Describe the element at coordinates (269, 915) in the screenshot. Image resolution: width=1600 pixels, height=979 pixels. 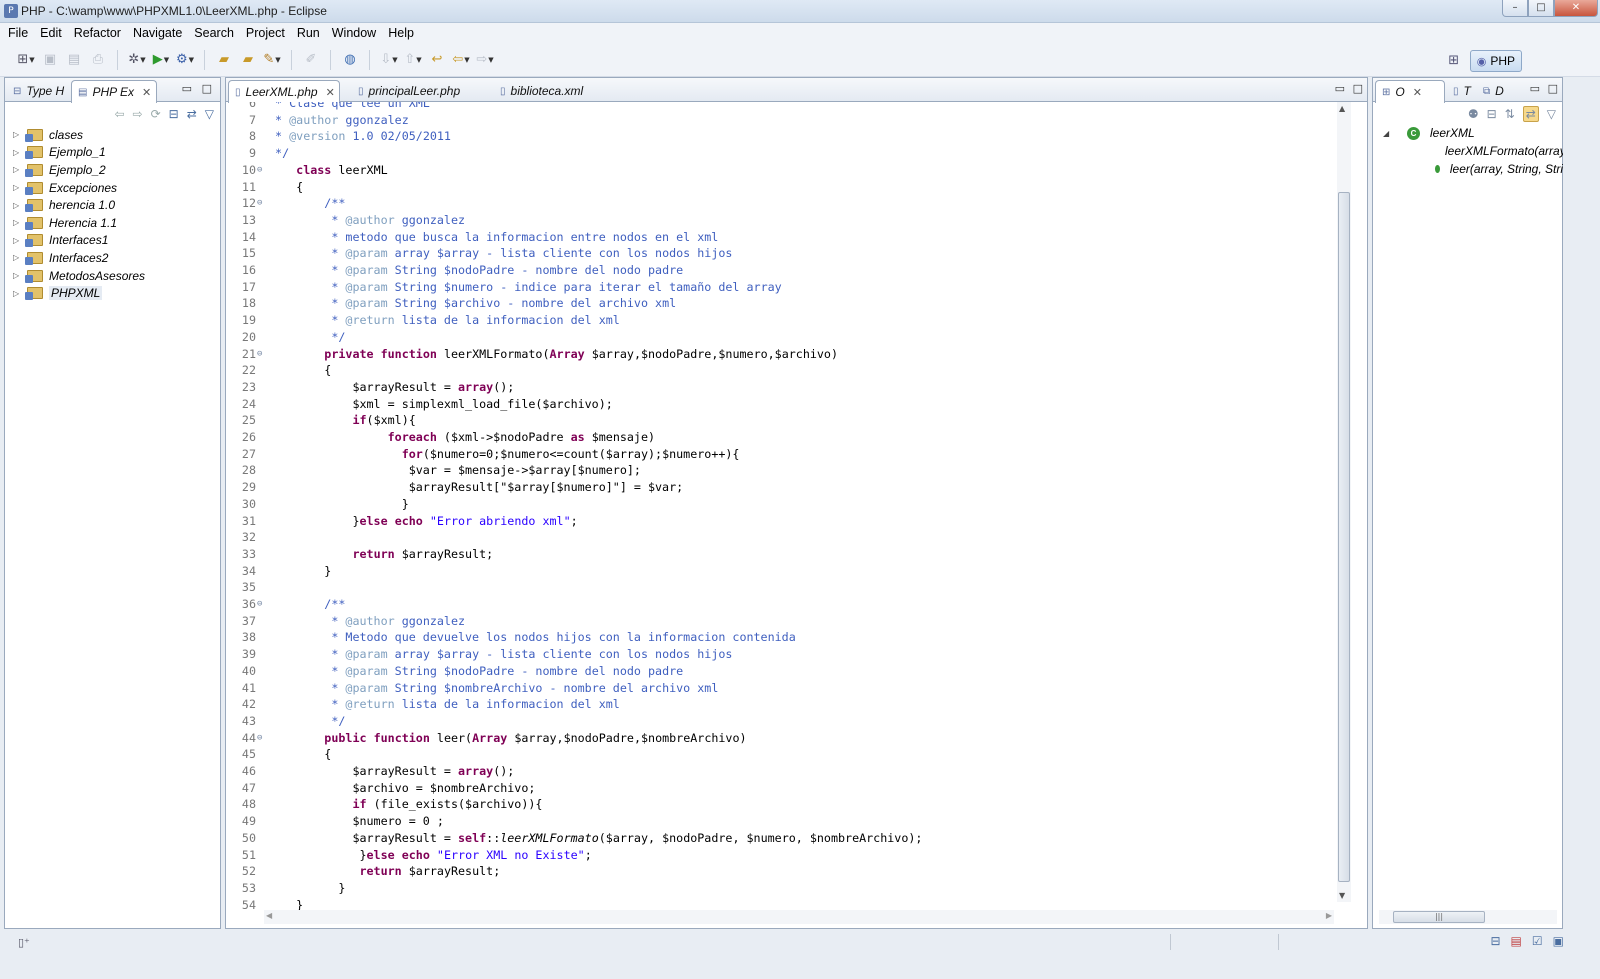
I see `scroll-left-icon: ◀` at that location.